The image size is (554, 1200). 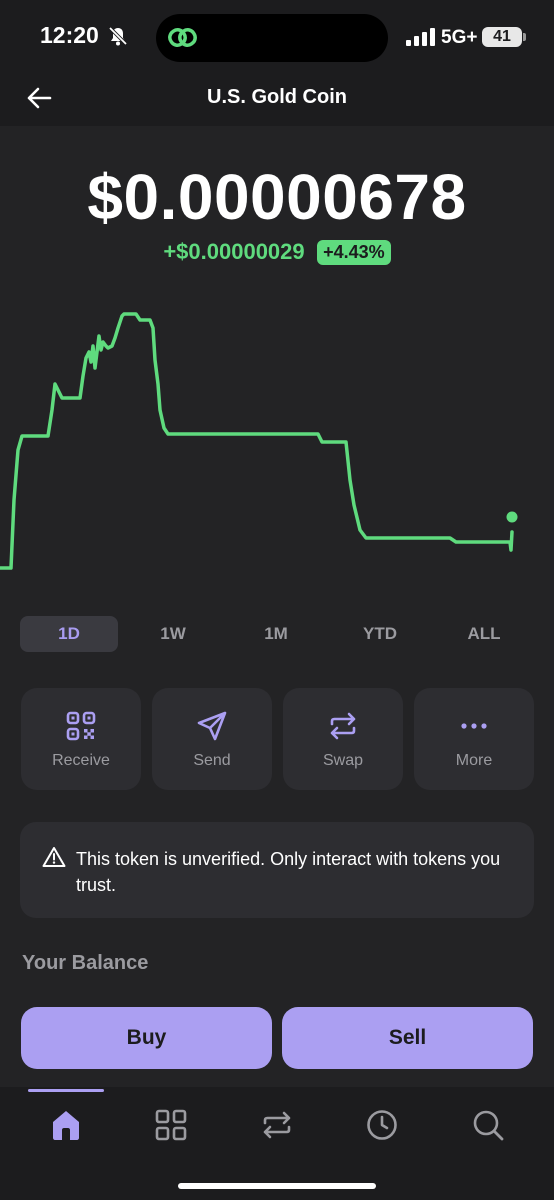 What do you see at coordinates (420, 37) in the screenshot?
I see `signal-icon` at bounding box center [420, 37].